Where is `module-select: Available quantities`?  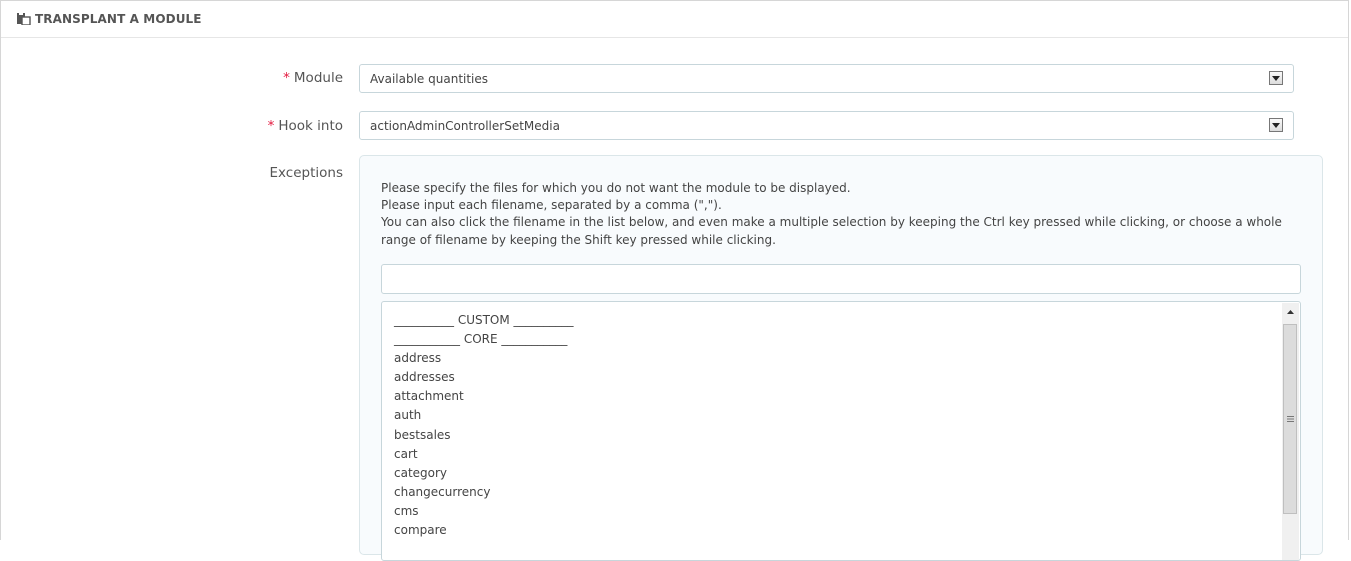
module-select: Available quantities is located at coordinates (826, 78).